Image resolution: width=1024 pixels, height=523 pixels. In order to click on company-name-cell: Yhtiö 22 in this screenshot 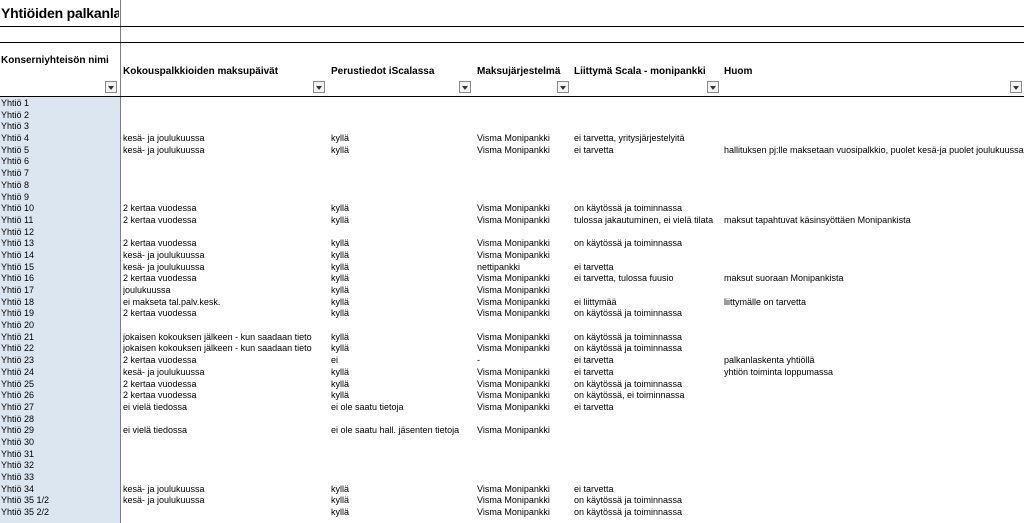, I will do `click(60, 349)`.